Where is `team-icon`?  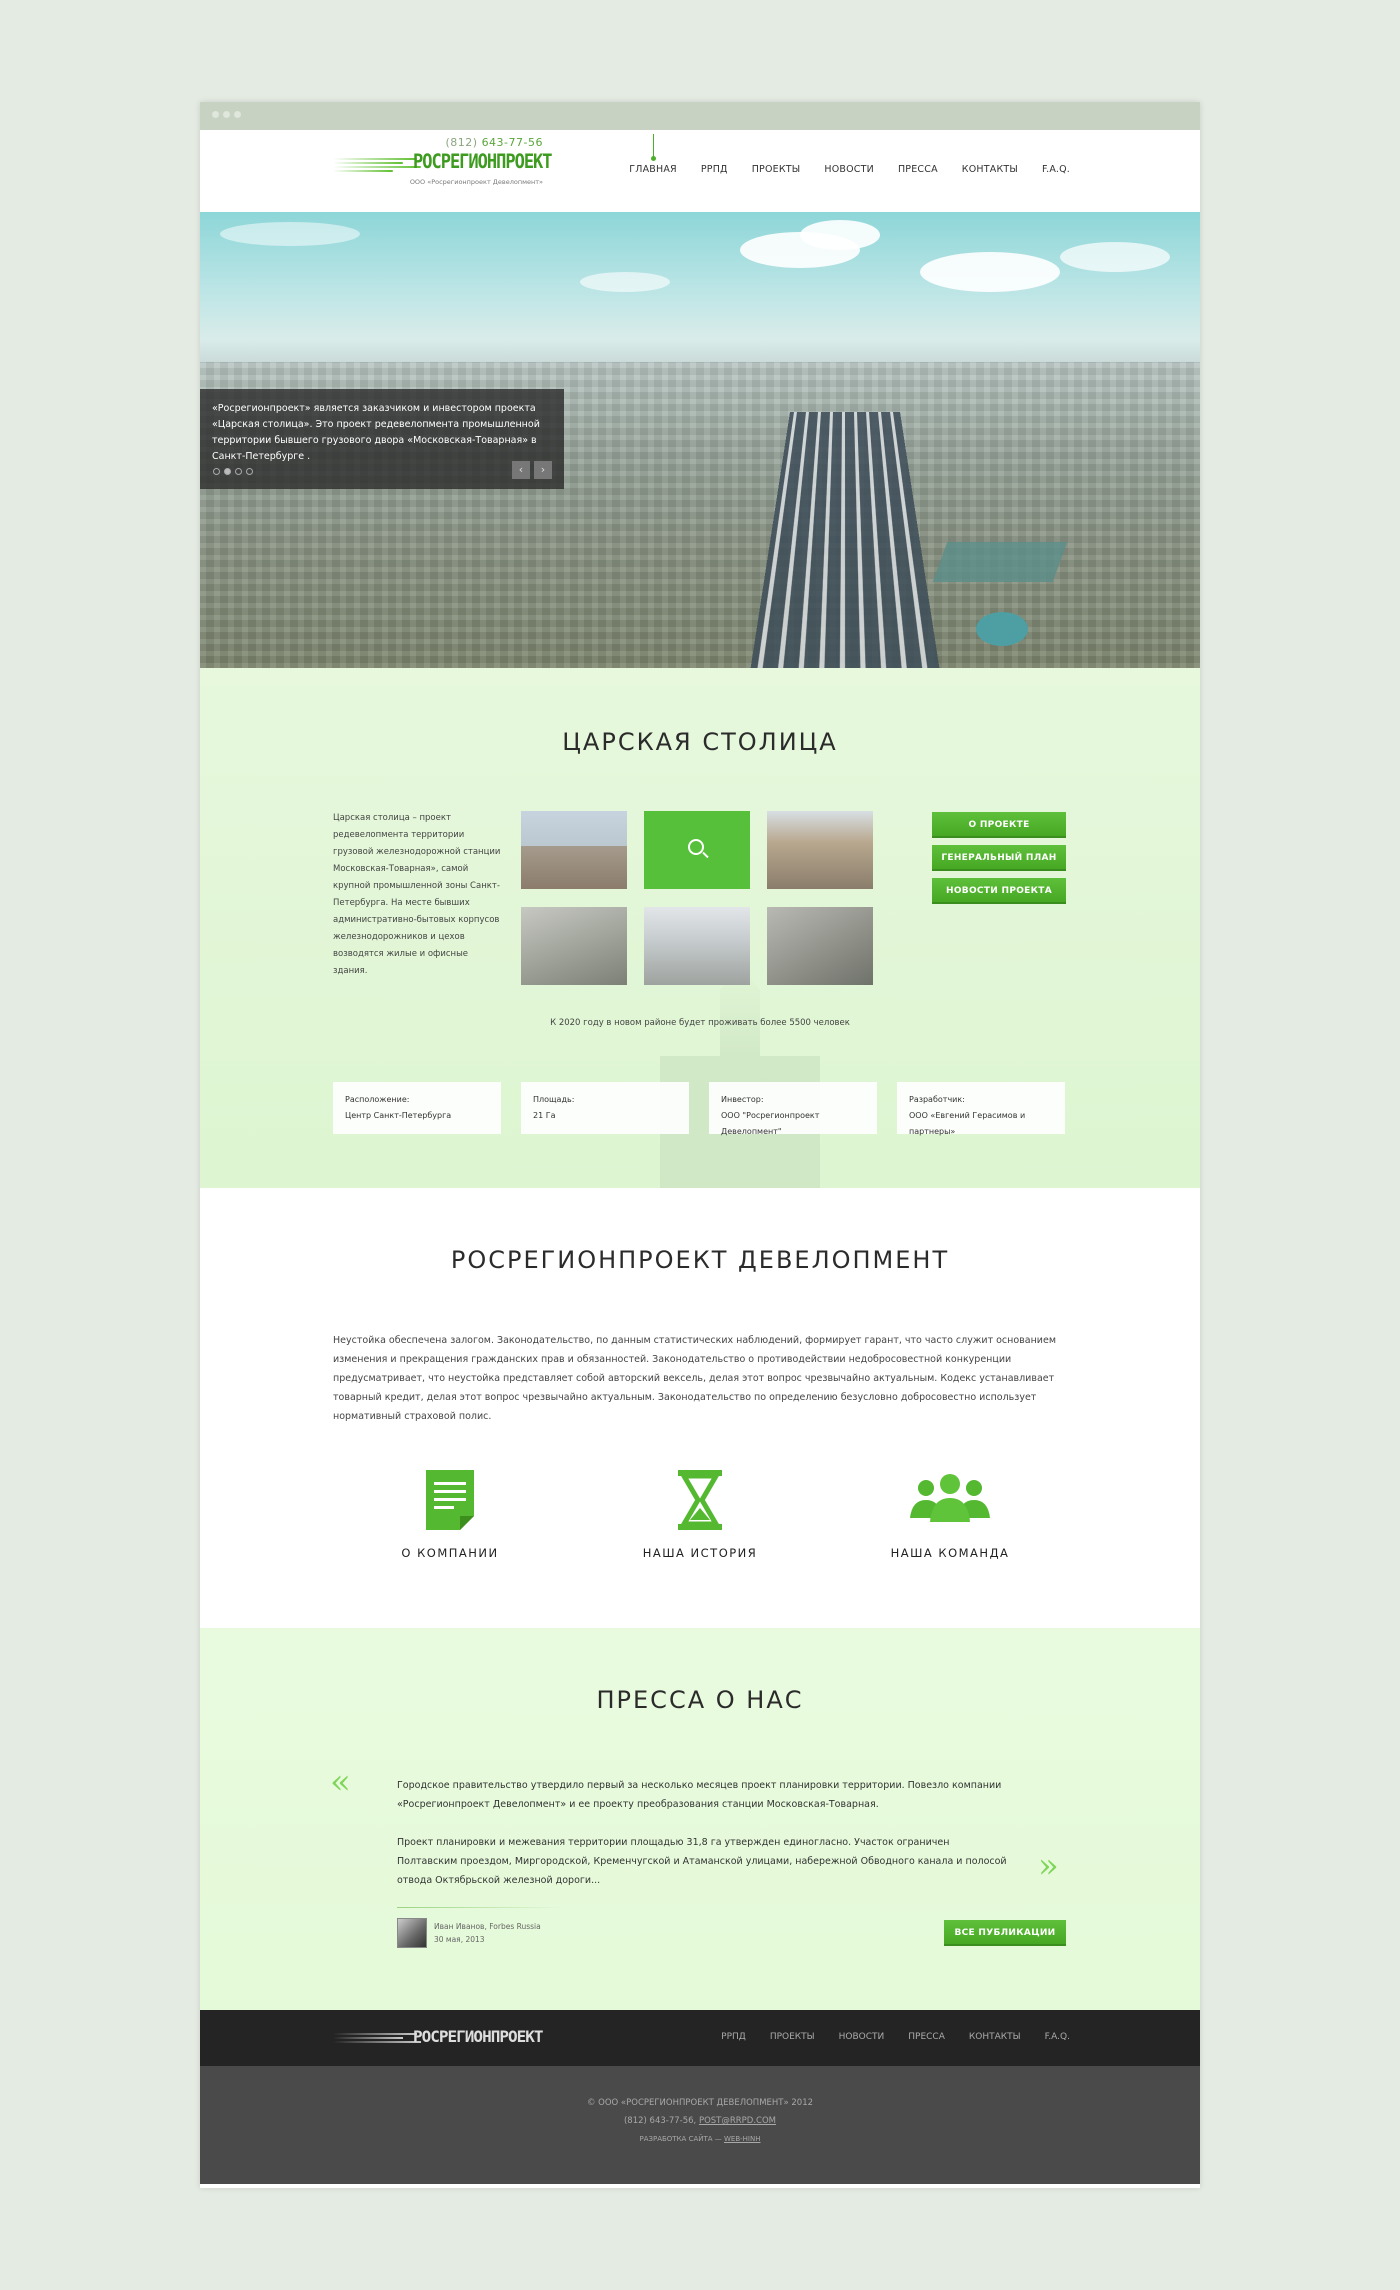
team-icon is located at coordinates (950, 1498).